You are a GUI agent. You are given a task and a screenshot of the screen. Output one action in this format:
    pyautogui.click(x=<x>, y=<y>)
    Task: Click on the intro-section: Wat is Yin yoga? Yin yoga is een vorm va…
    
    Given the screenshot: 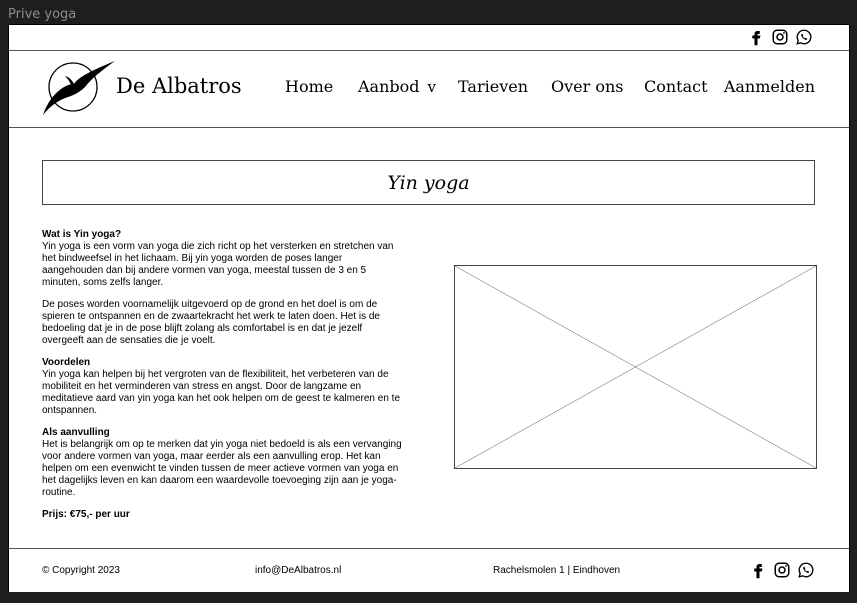 What is the action you would take?
    pyautogui.click(x=222, y=259)
    